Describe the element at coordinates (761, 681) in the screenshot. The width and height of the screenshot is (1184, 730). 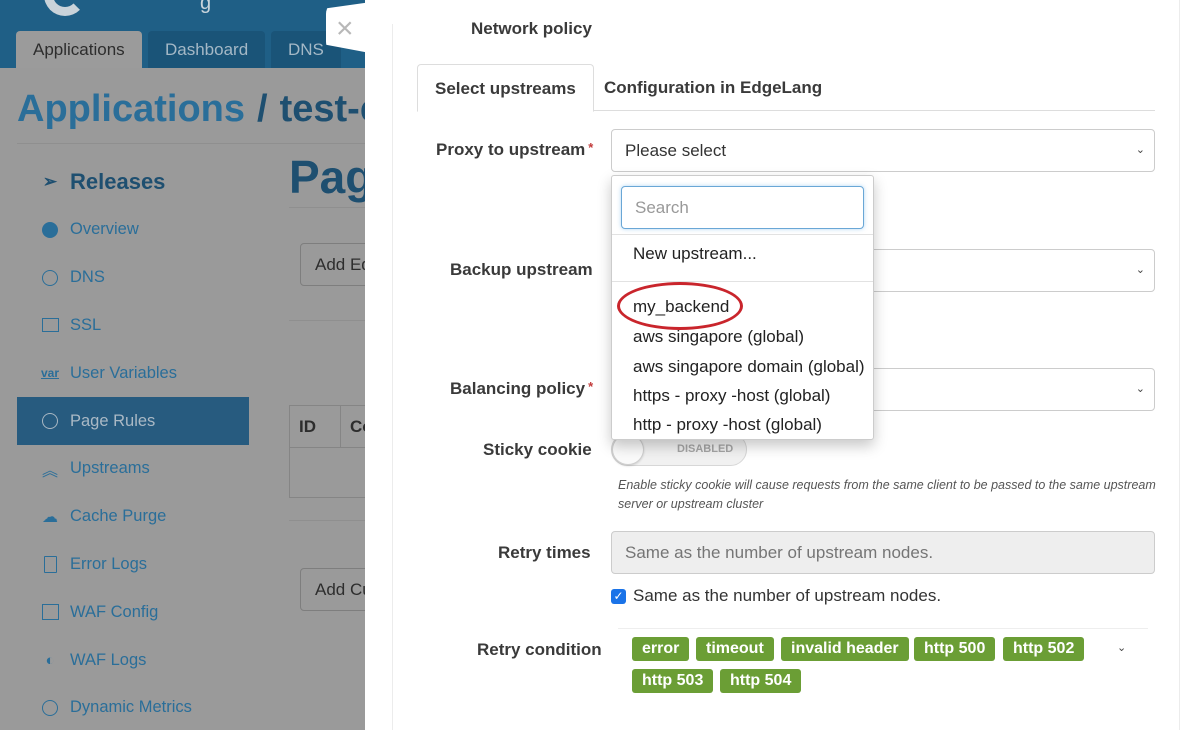
I see `tag-http-504: http 504` at that location.